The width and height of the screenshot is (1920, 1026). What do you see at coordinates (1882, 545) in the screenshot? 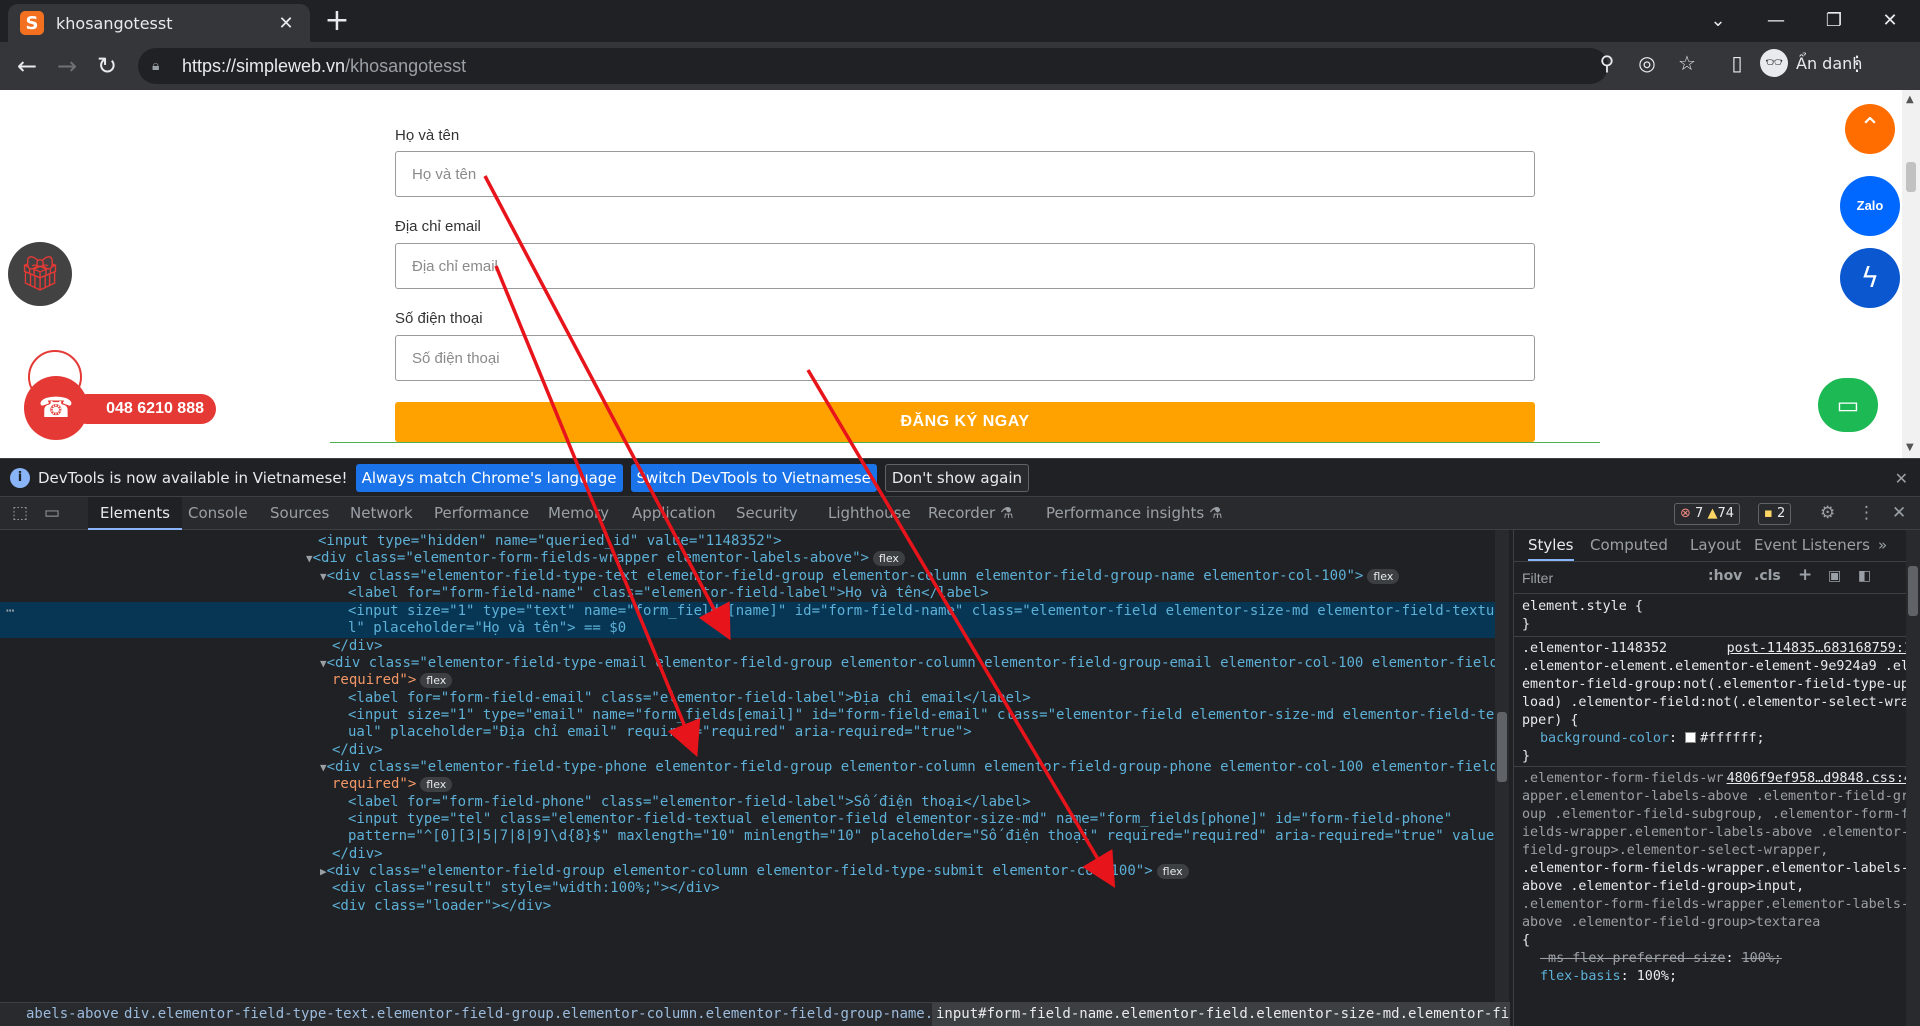
I see `more-tabs-icon: »` at bounding box center [1882, 545].